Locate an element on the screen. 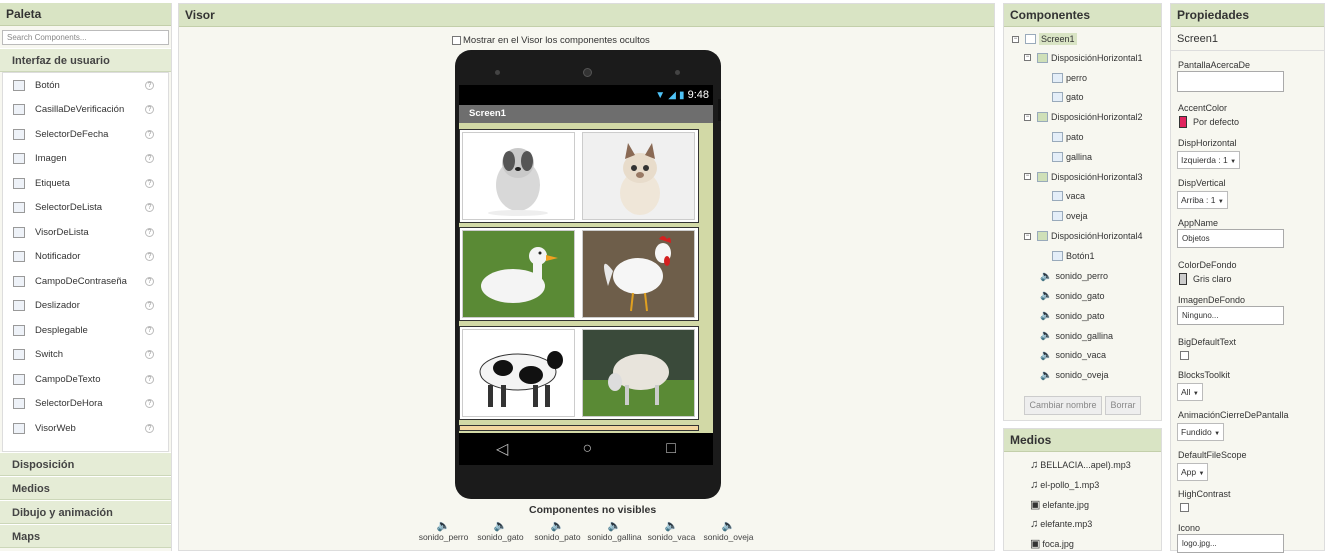  bgcolor-picker: Gris claro is located at coordinates (1205, 279).